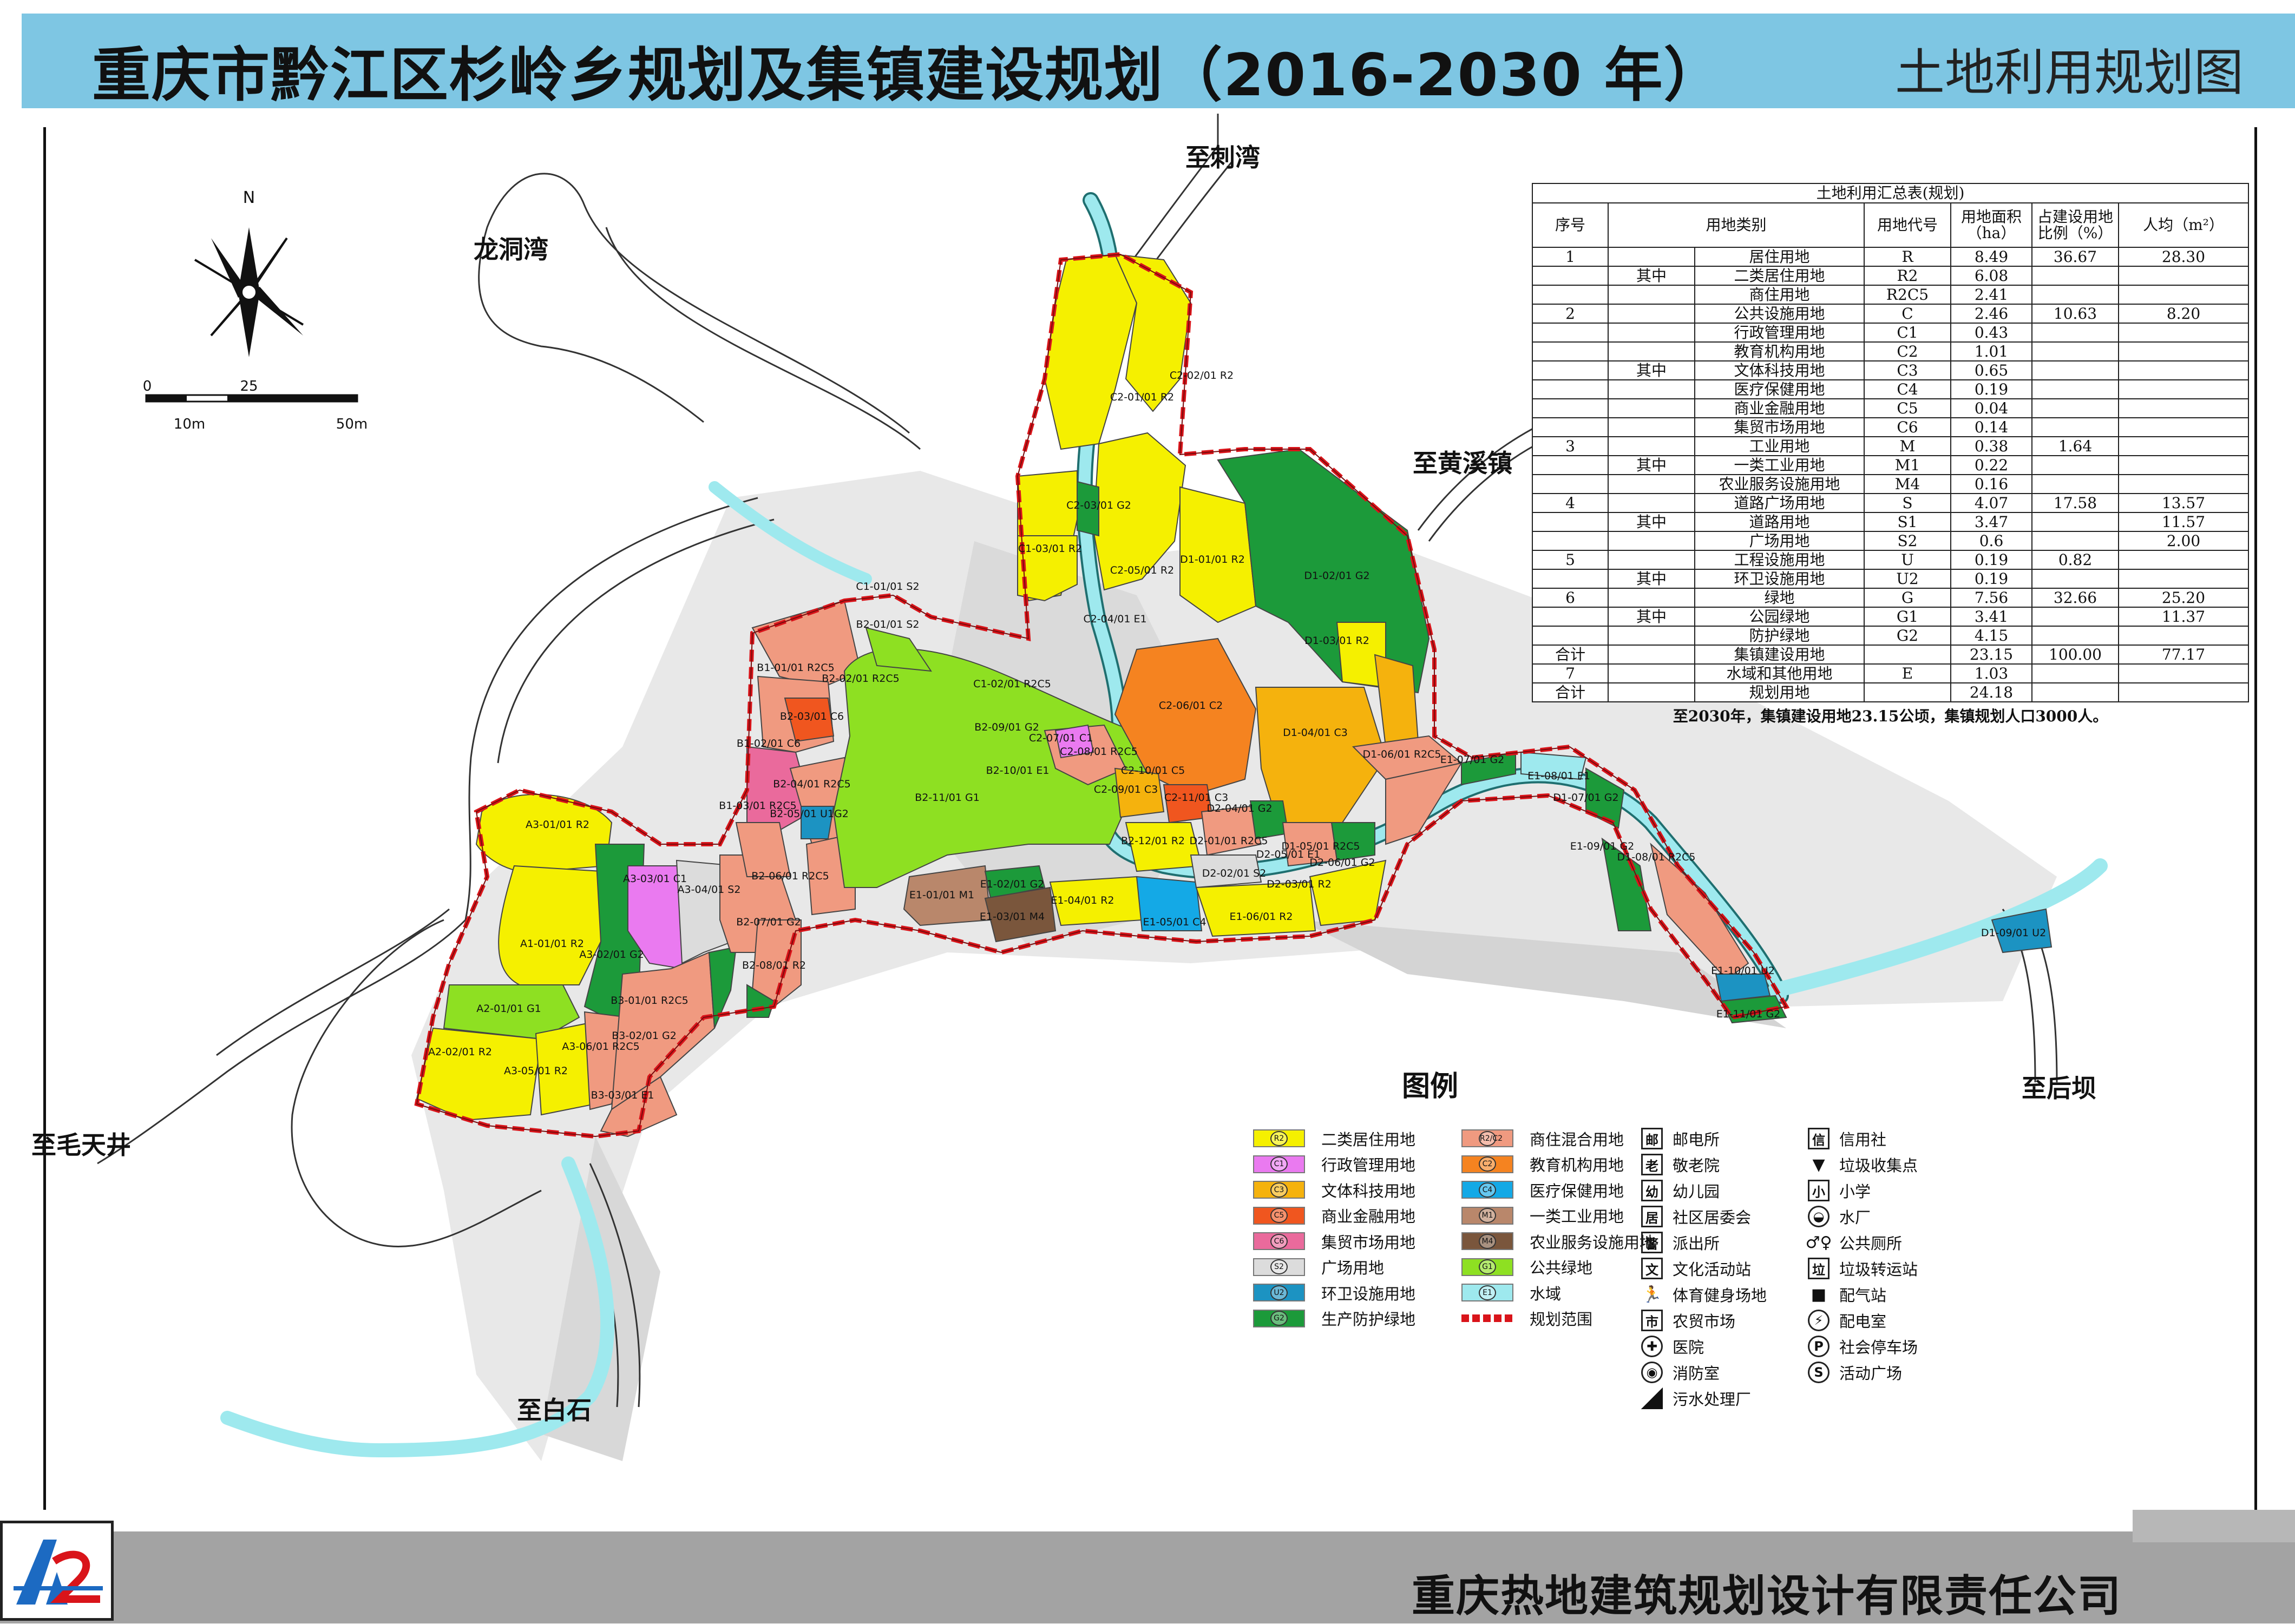  Describe the element at coordinates (1863, 1165) in the screenshot. I see `legend-symbol-item: ▼ 垃圾收集点` at that location.